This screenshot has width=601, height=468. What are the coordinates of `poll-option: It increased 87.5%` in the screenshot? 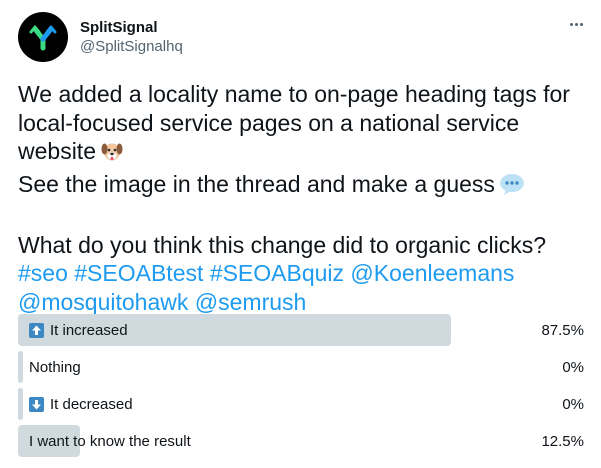 It's located at (302, 330).